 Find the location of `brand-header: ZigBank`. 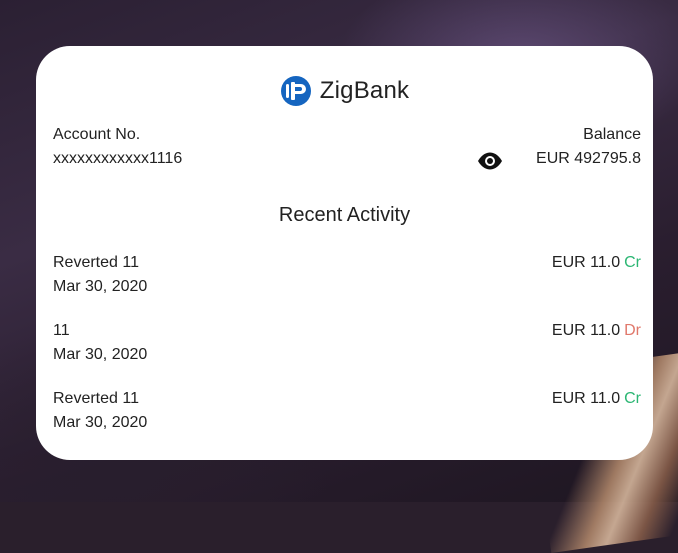

brand-header: ZigBank is located at coordinates (344, 91).